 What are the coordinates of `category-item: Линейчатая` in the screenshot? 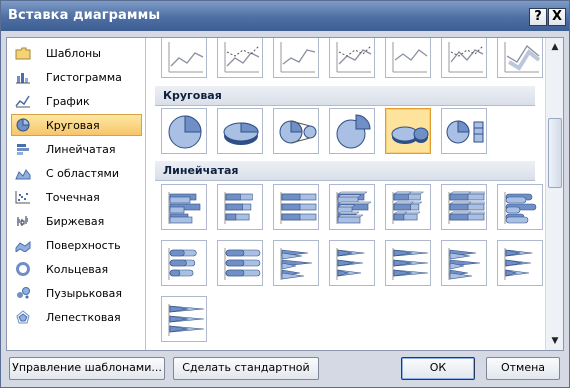 It's located at (76, 149).